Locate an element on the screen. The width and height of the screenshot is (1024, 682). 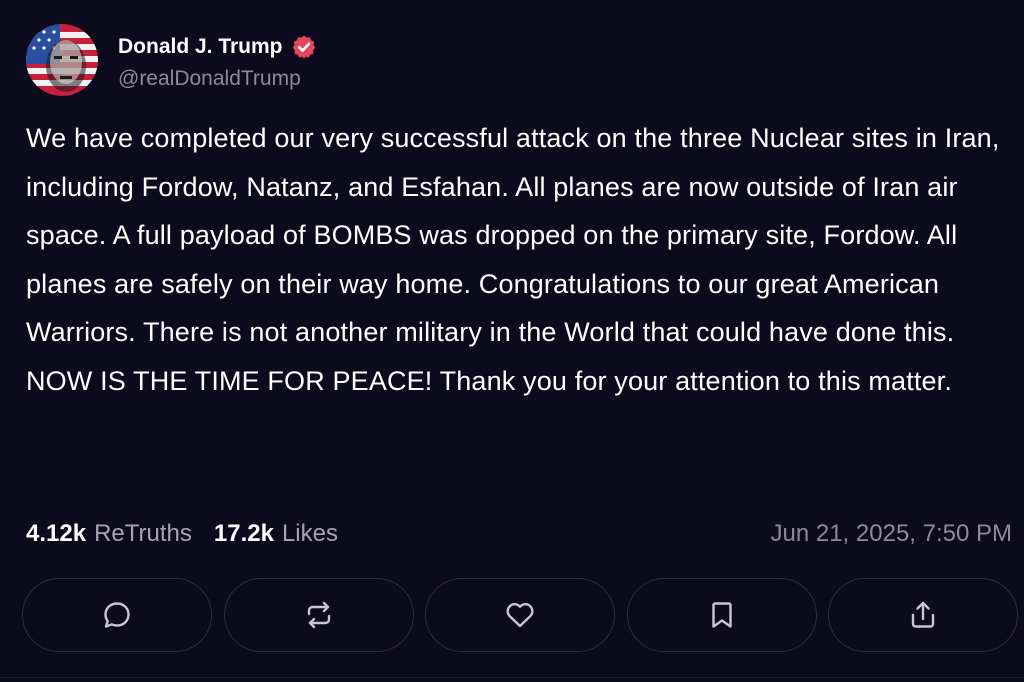
avatar-flag-face-icon is located at coordinates (62, 60).